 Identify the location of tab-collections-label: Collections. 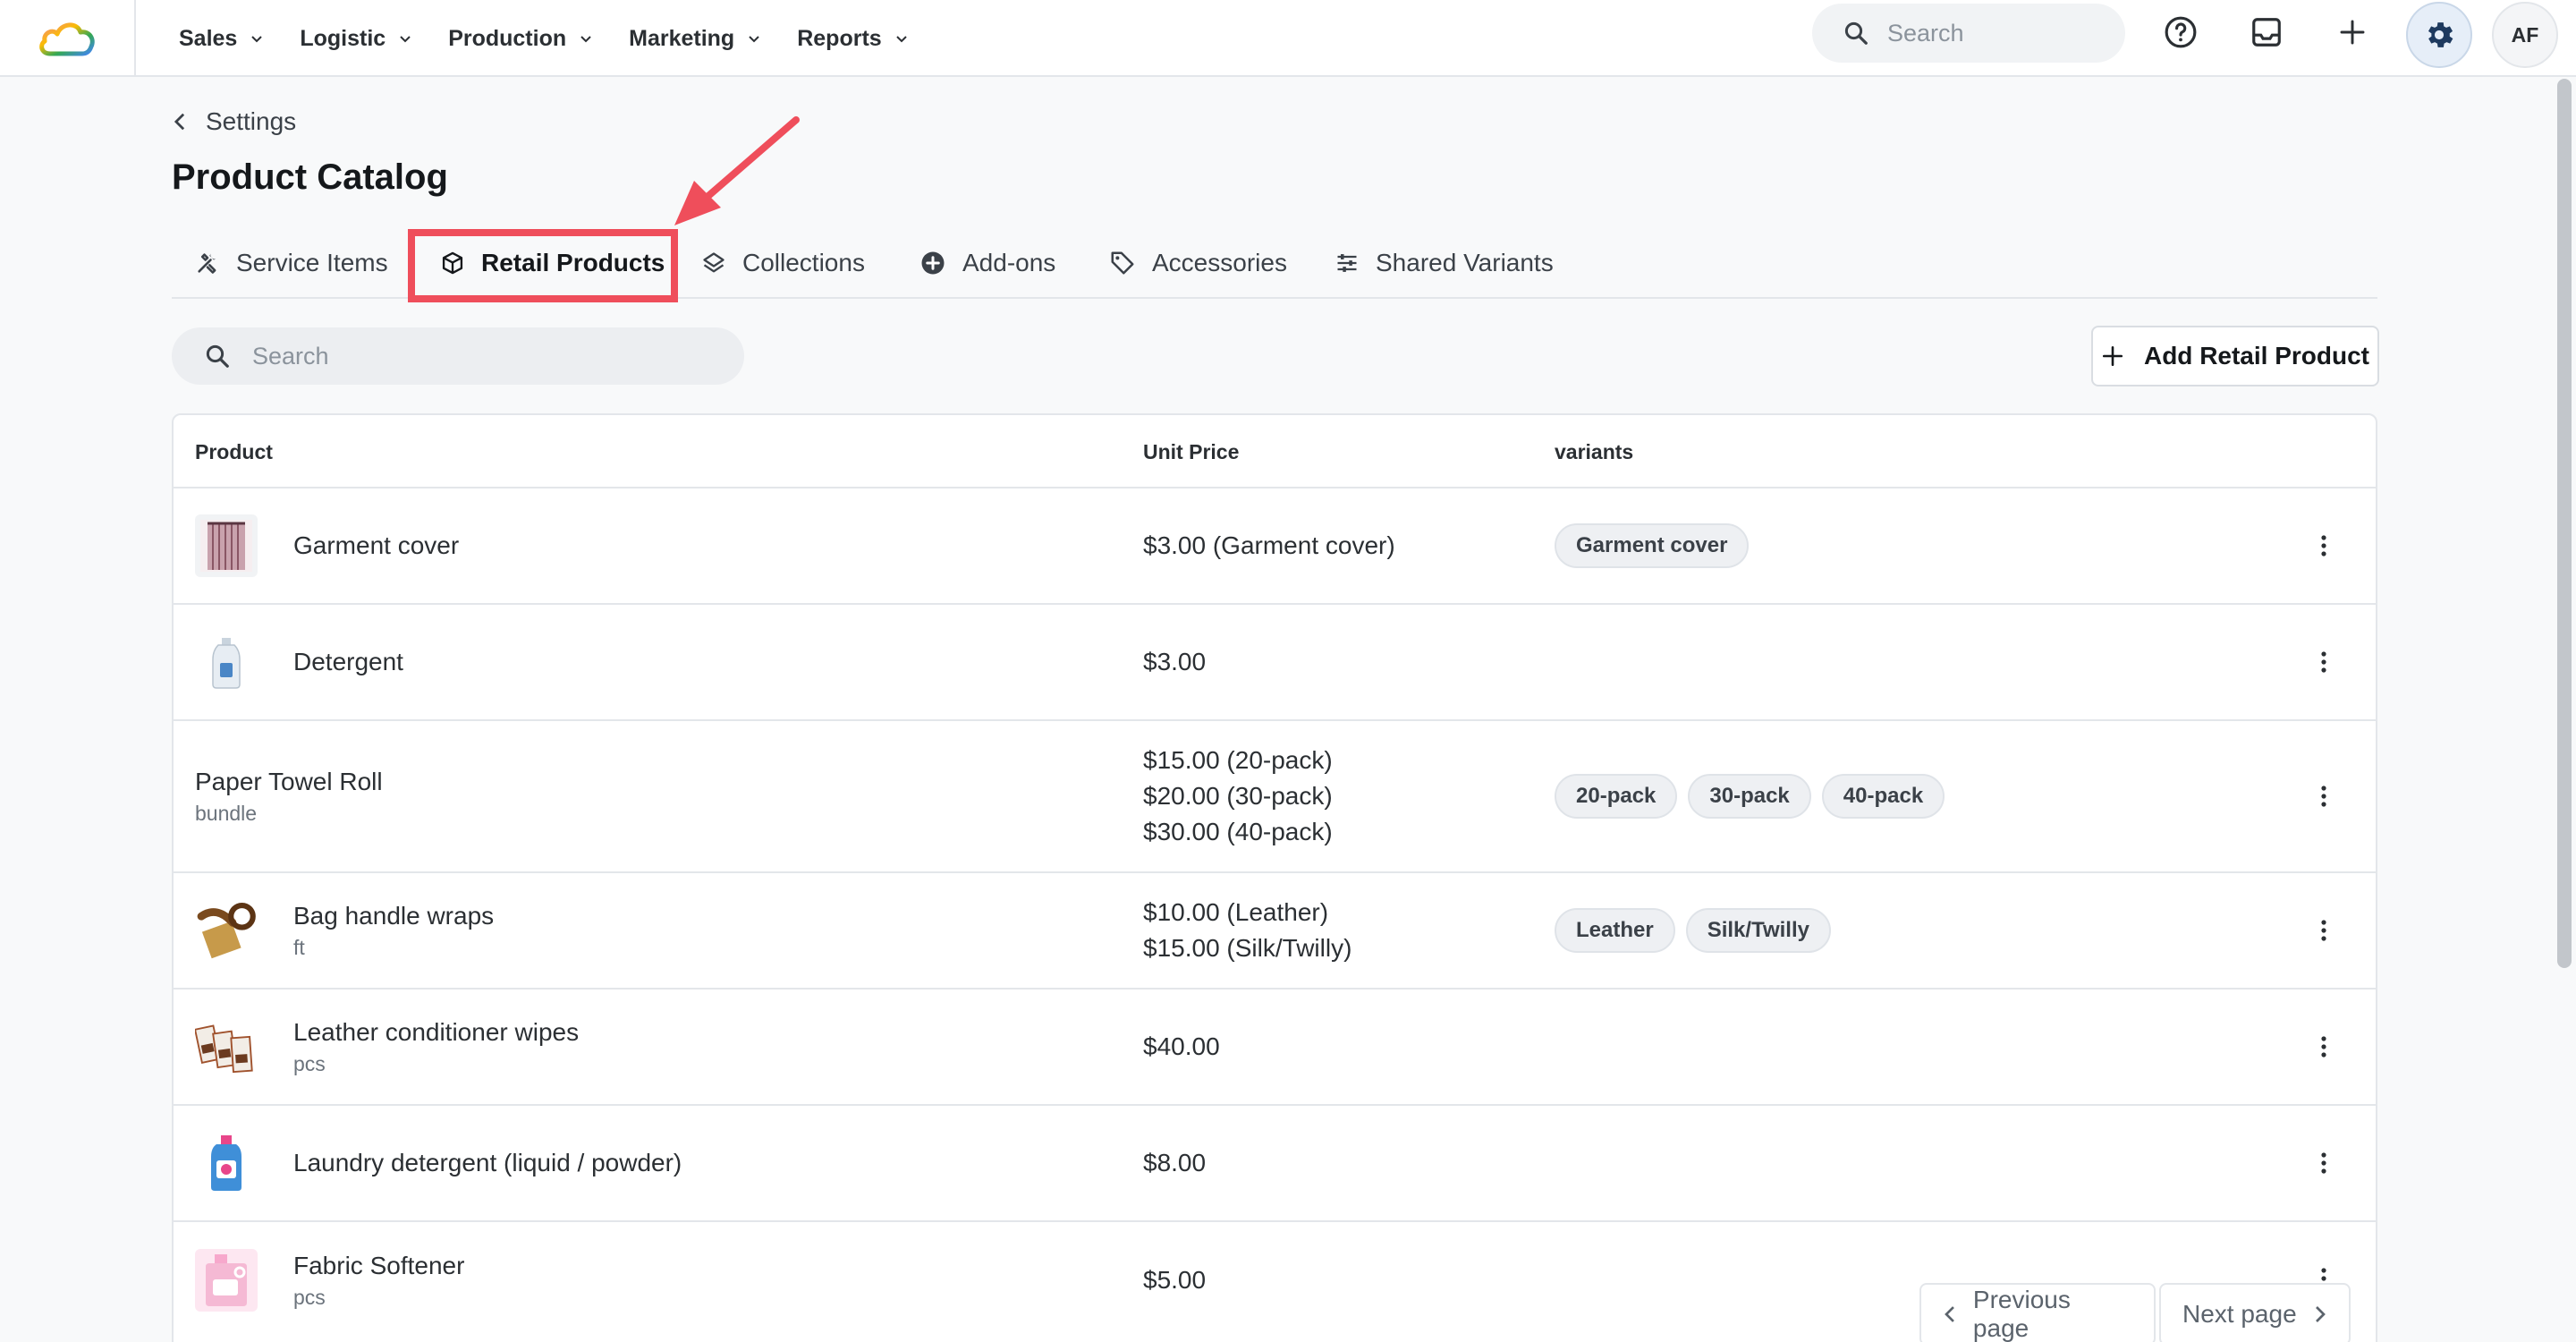
(803, 262).